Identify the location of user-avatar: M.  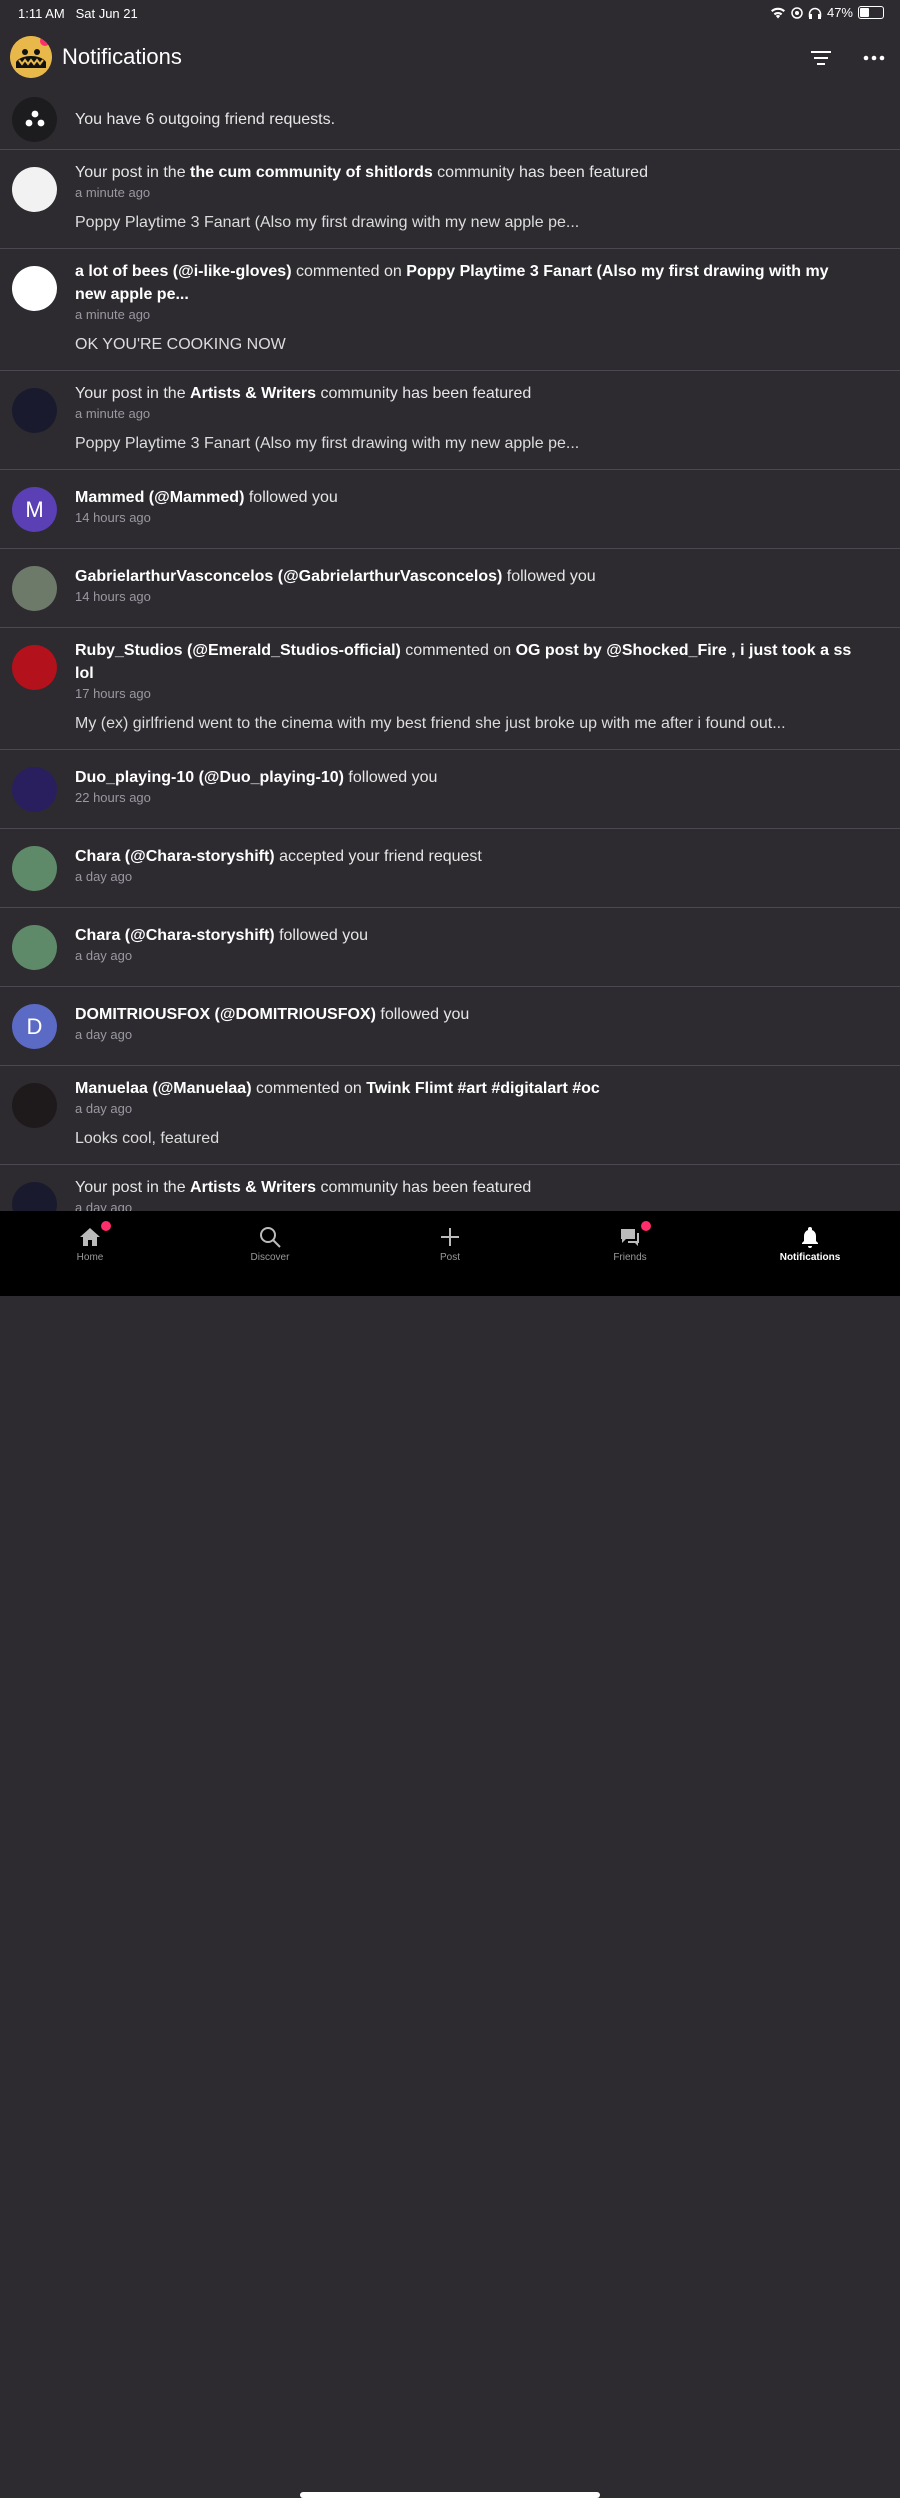
(34, 509).